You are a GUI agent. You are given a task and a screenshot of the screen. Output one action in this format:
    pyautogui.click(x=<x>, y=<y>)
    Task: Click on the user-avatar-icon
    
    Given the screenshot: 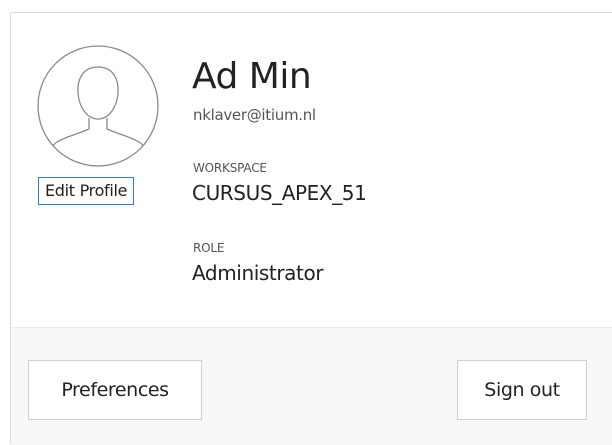 What is the action you would take?
    pyautogui.click(x=98, y=106)
    